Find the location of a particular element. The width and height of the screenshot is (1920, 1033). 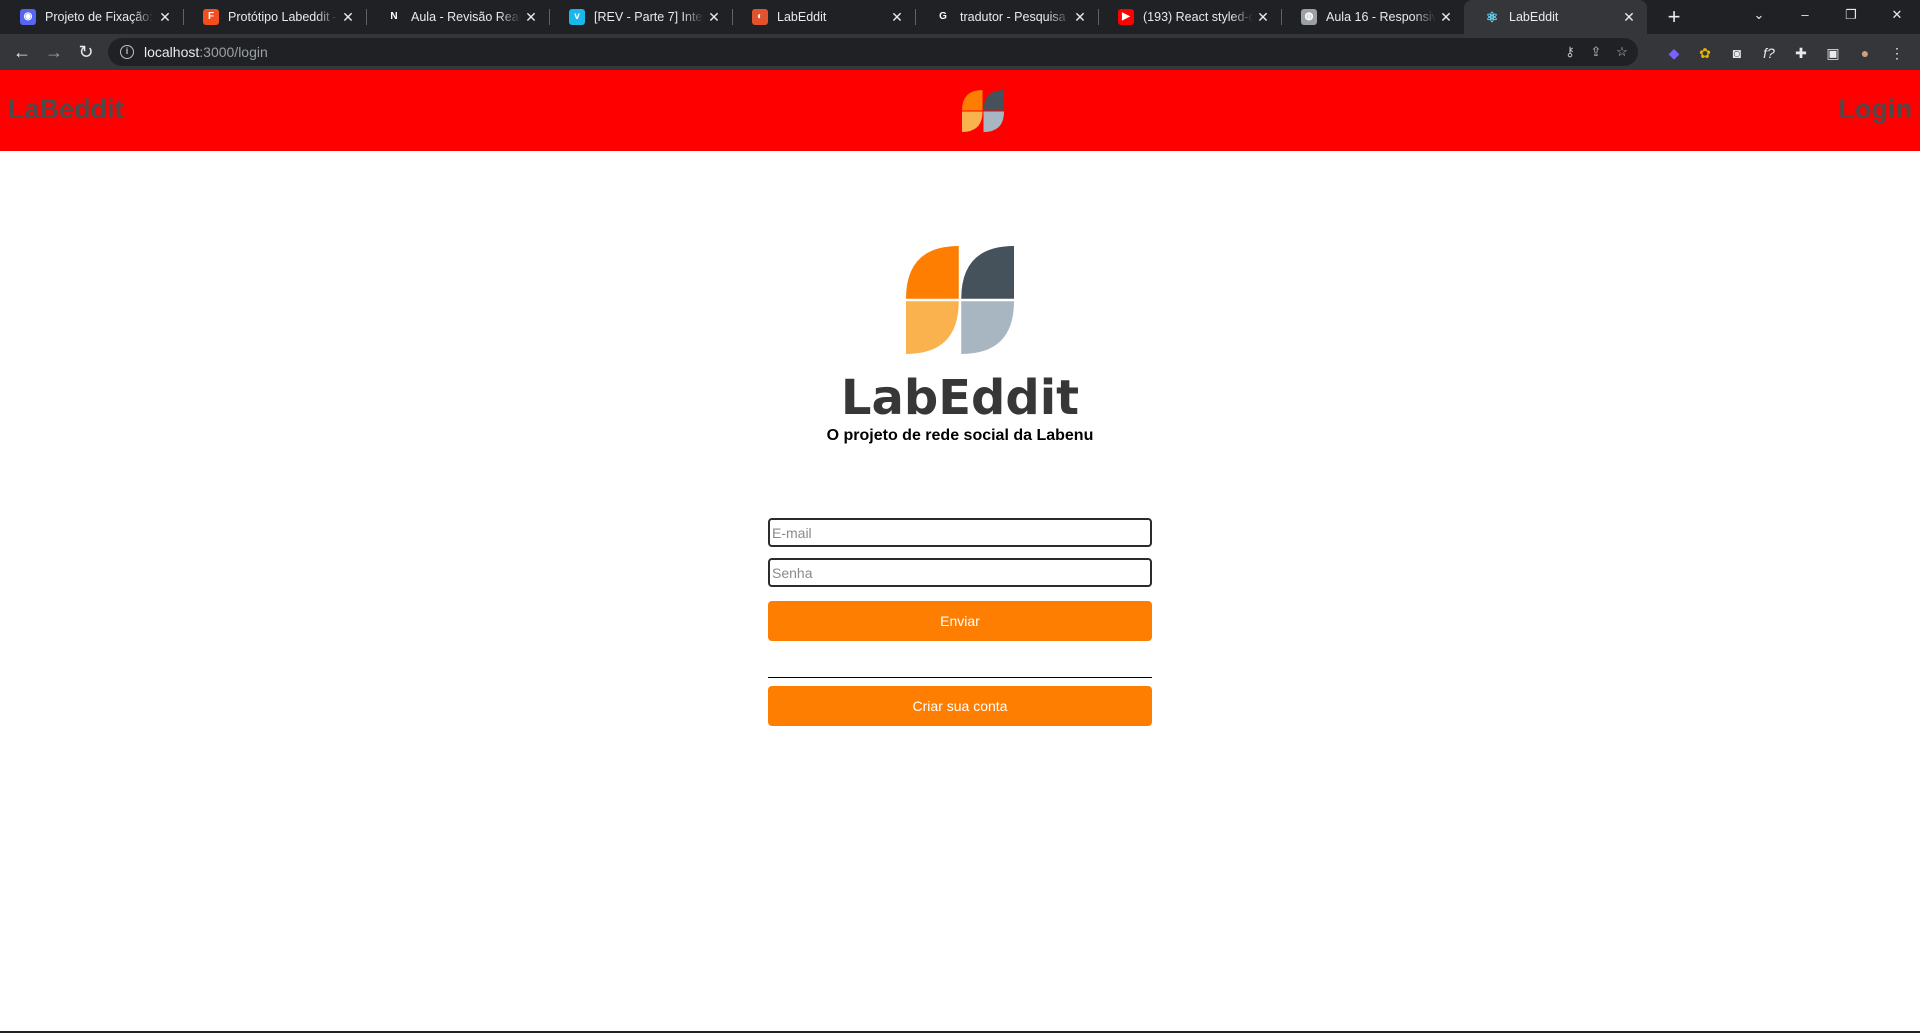

menu-kebab-icon: ⋮ is located at coordinates (1897, 53).